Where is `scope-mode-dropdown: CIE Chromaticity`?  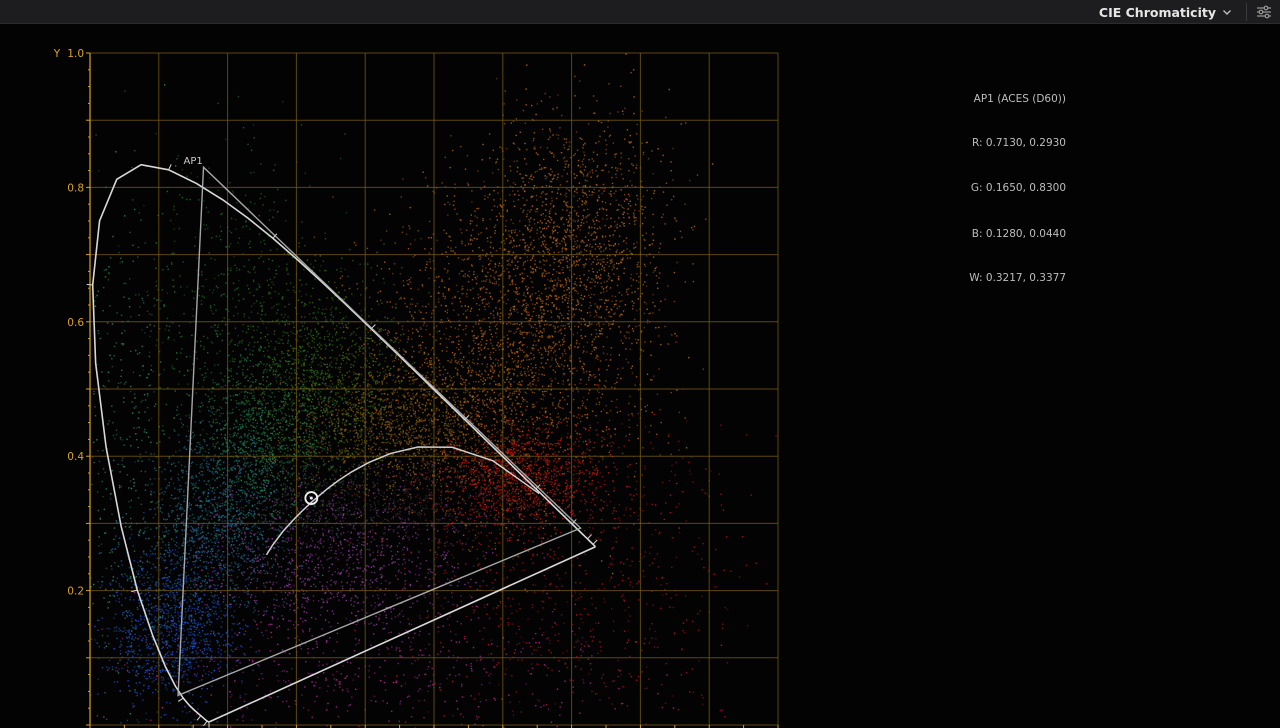
scope-mode-dropdown: CIE Chromaticity is located at coordinates (1169, 12).